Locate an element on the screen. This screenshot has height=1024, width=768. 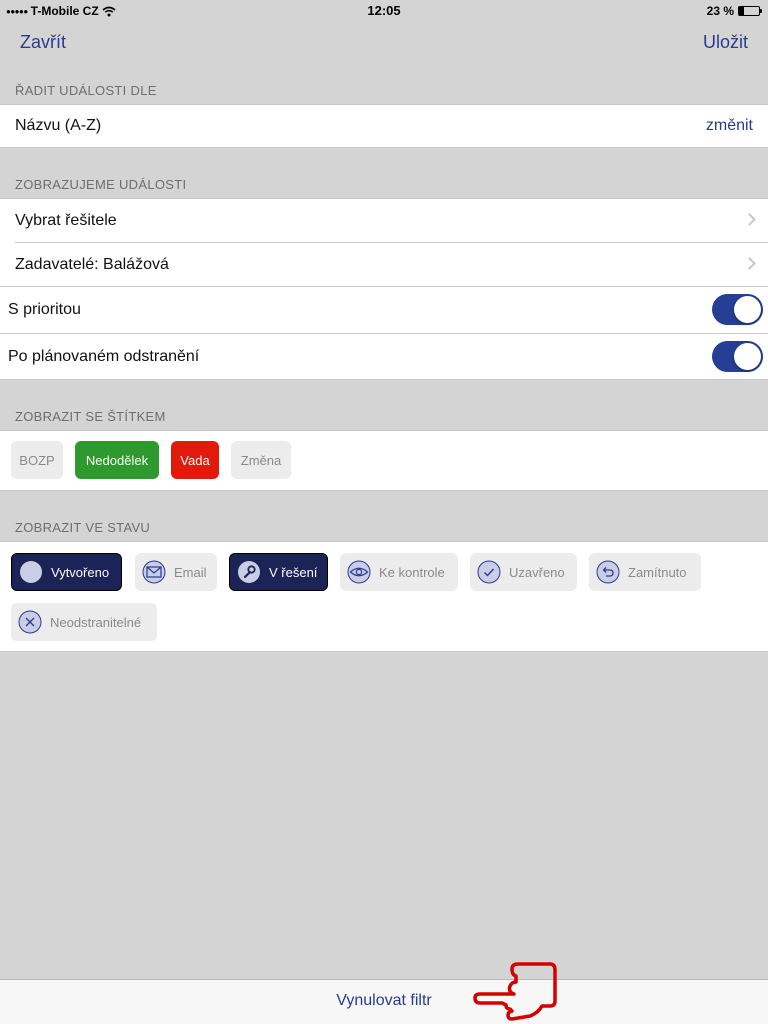
state-email: Email is located at coordinates (176, 572).